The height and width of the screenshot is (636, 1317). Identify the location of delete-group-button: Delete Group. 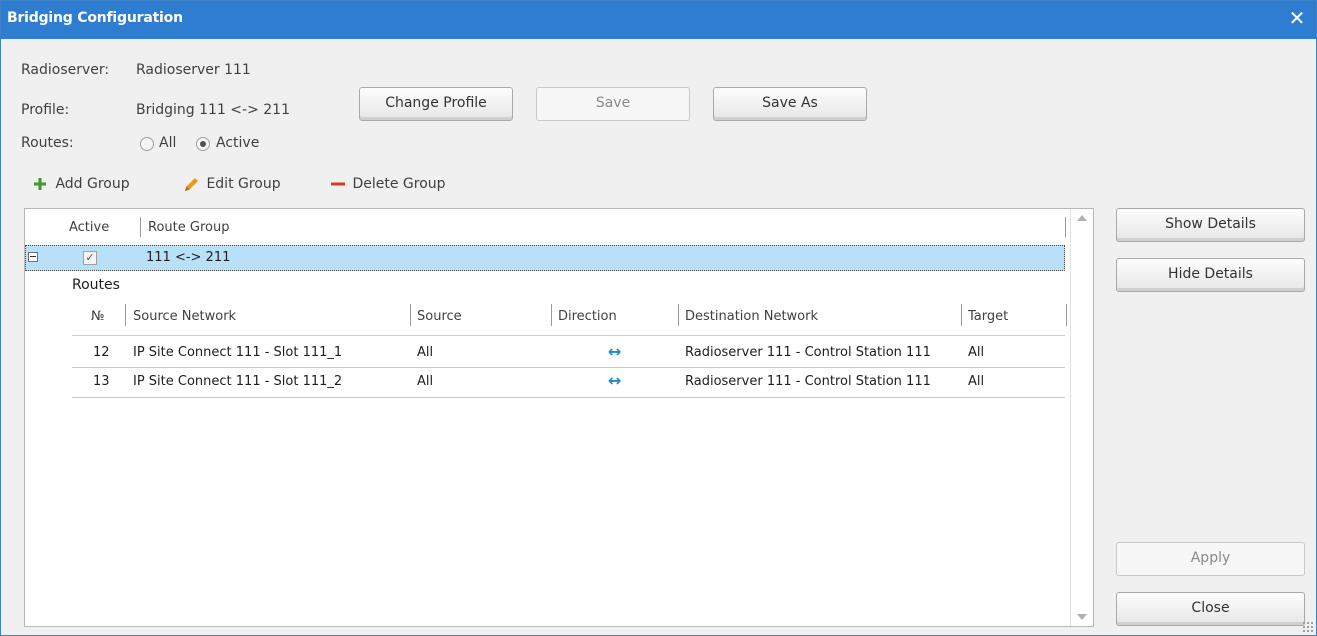
(387, 184).